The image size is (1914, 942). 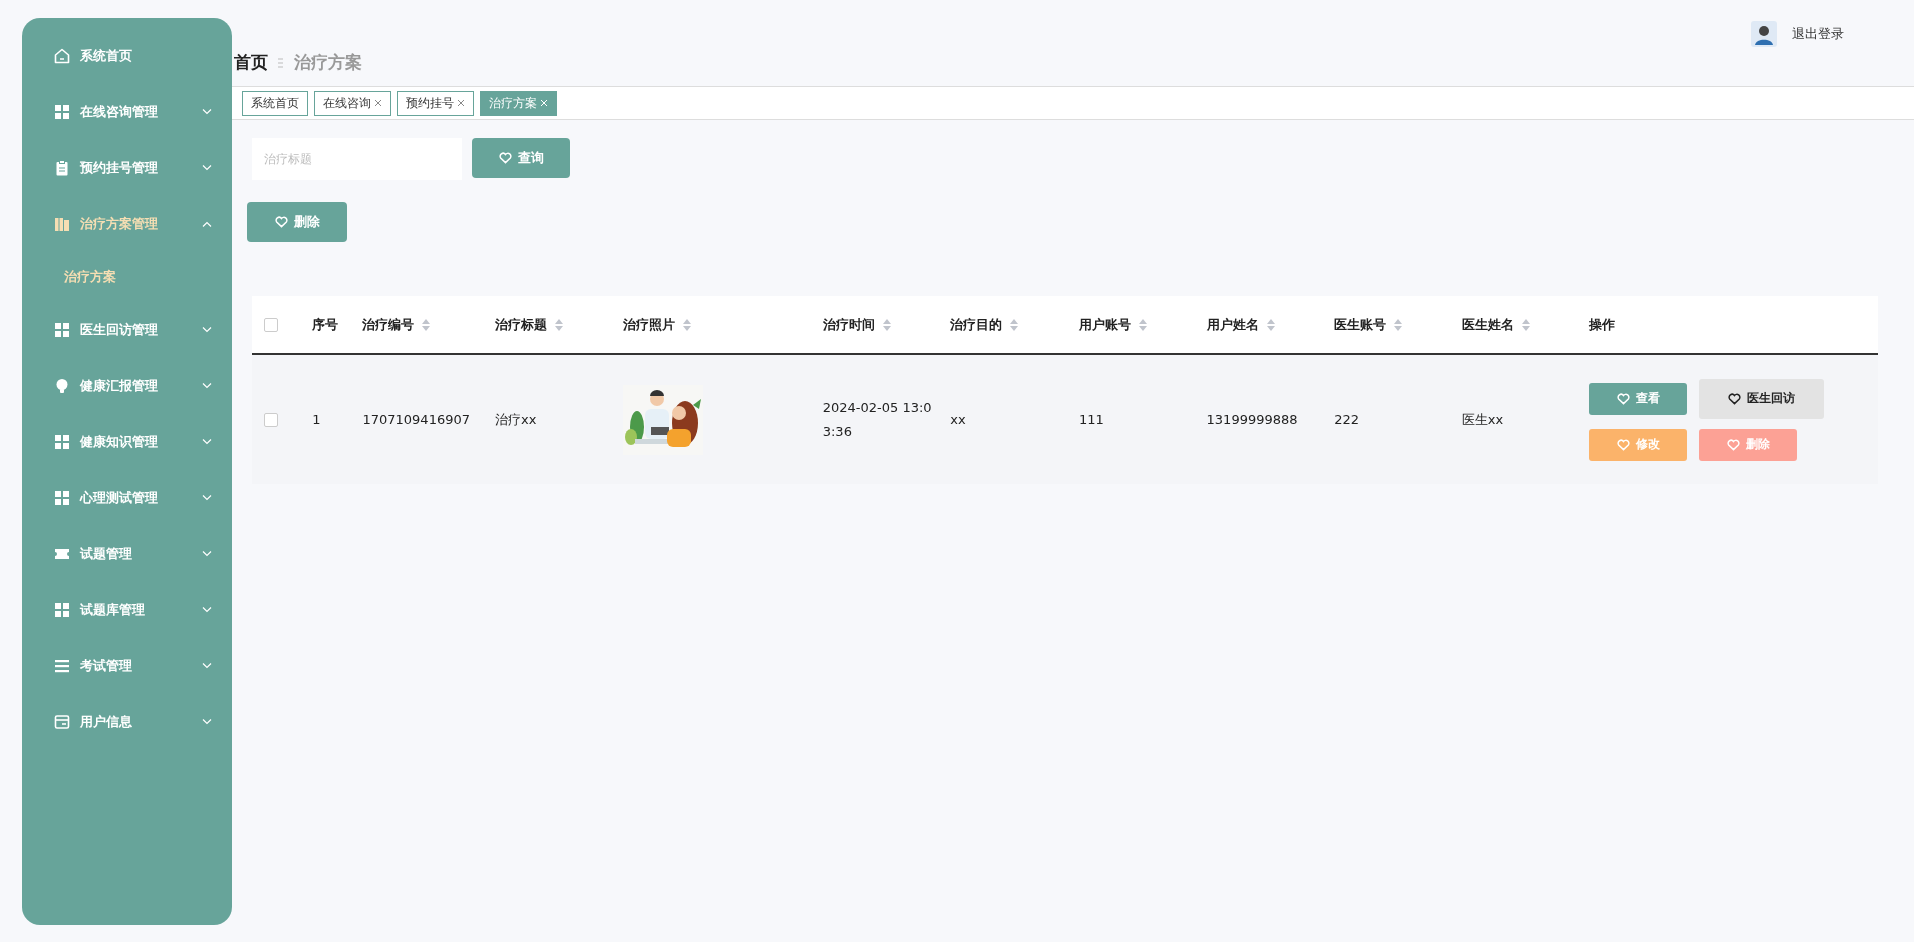 What do you see at coordinates (325, 325) in the screenshot?
I see `column-header: 序号` at bounding box center [325, 325].